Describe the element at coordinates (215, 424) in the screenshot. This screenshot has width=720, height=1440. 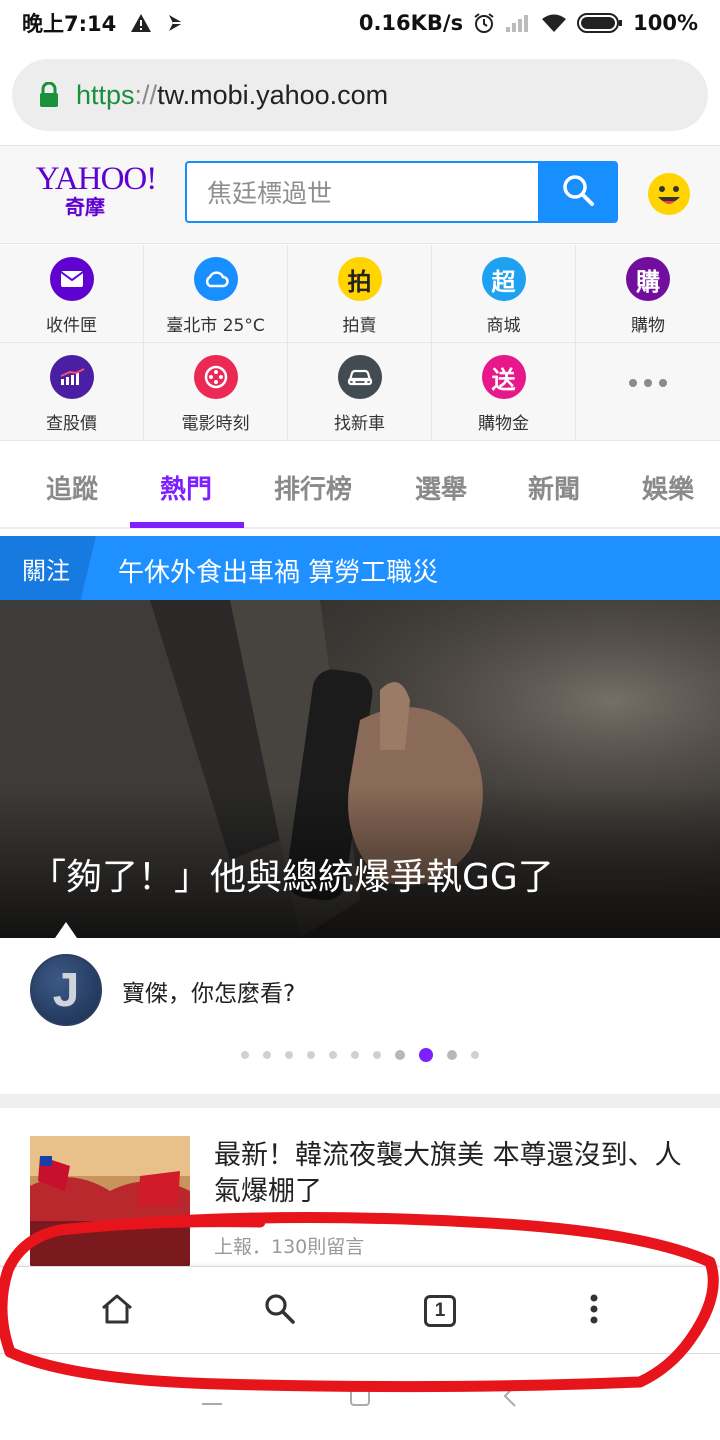
I see `shortcut-label: 電影時刻` at that location.